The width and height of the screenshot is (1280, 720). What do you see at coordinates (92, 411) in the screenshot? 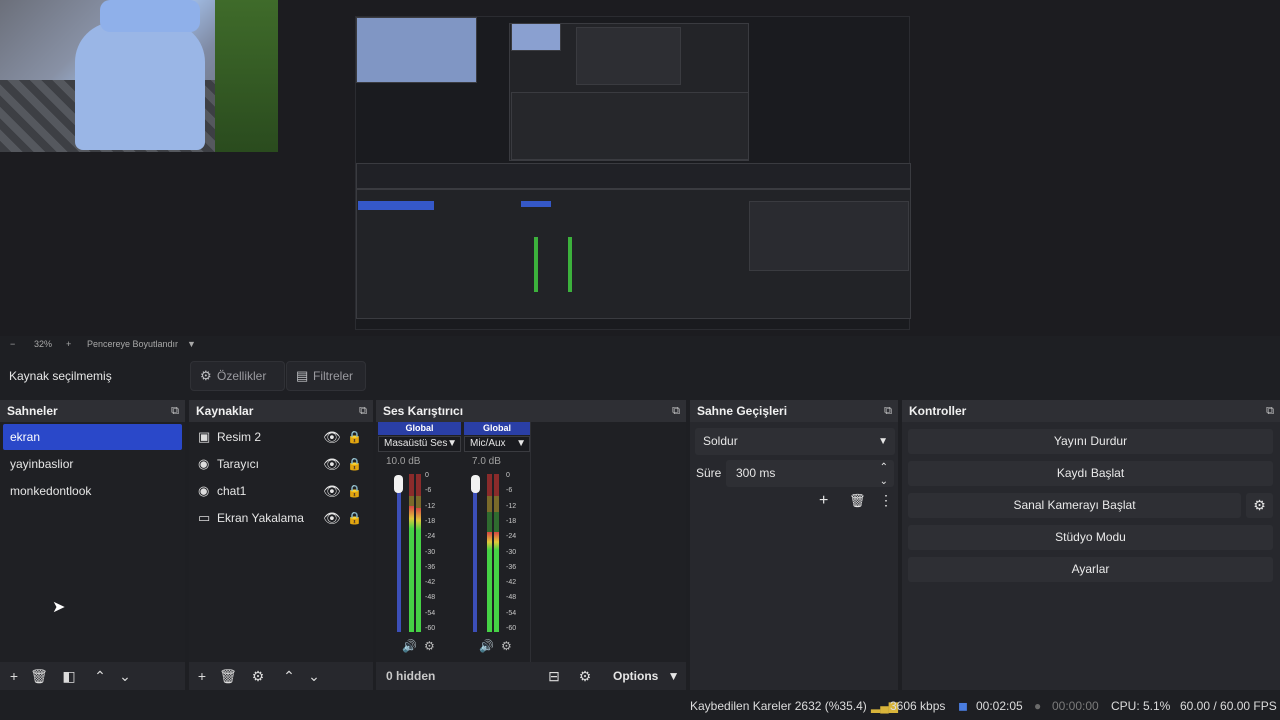
I see `scenes-title: Sahneler ⧉` at bounding box center [92, 411].